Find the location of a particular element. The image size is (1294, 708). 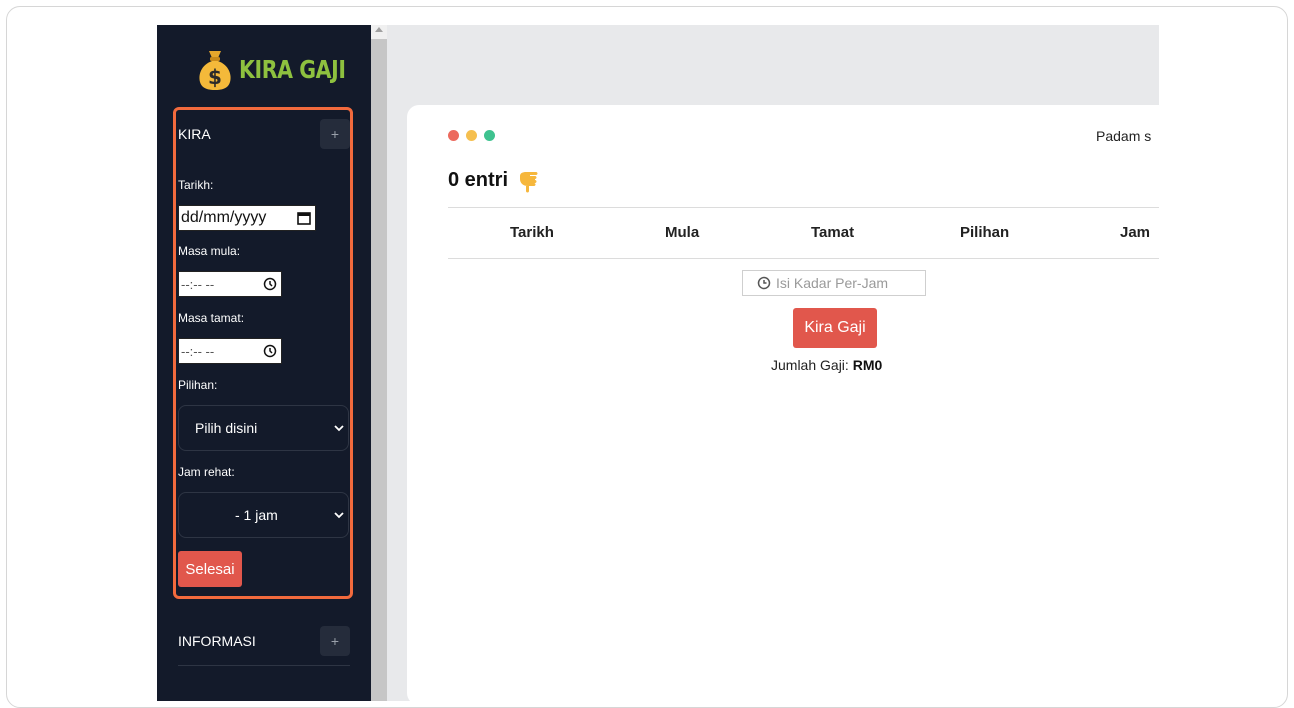

entries-title: 0 entri is located at coordinates (495, 180).